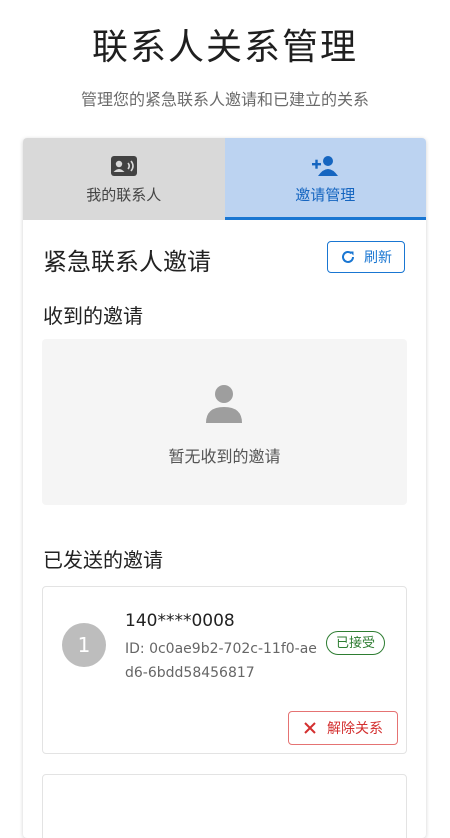 This screenshot has height=838, width=450. I want to click on close-icon, so click(310, 728).